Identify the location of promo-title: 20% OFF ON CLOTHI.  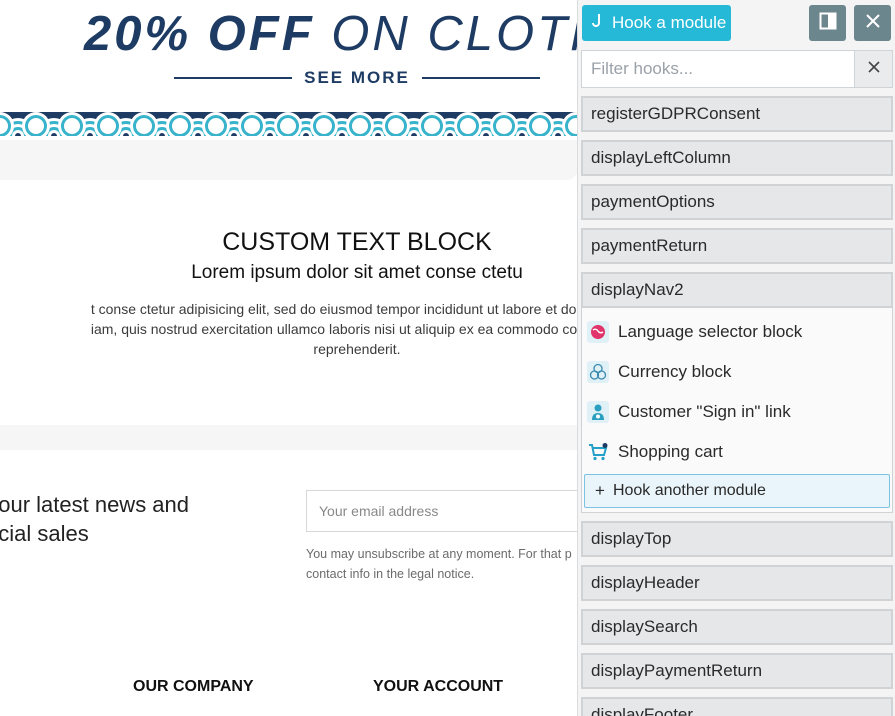
(331, 34).